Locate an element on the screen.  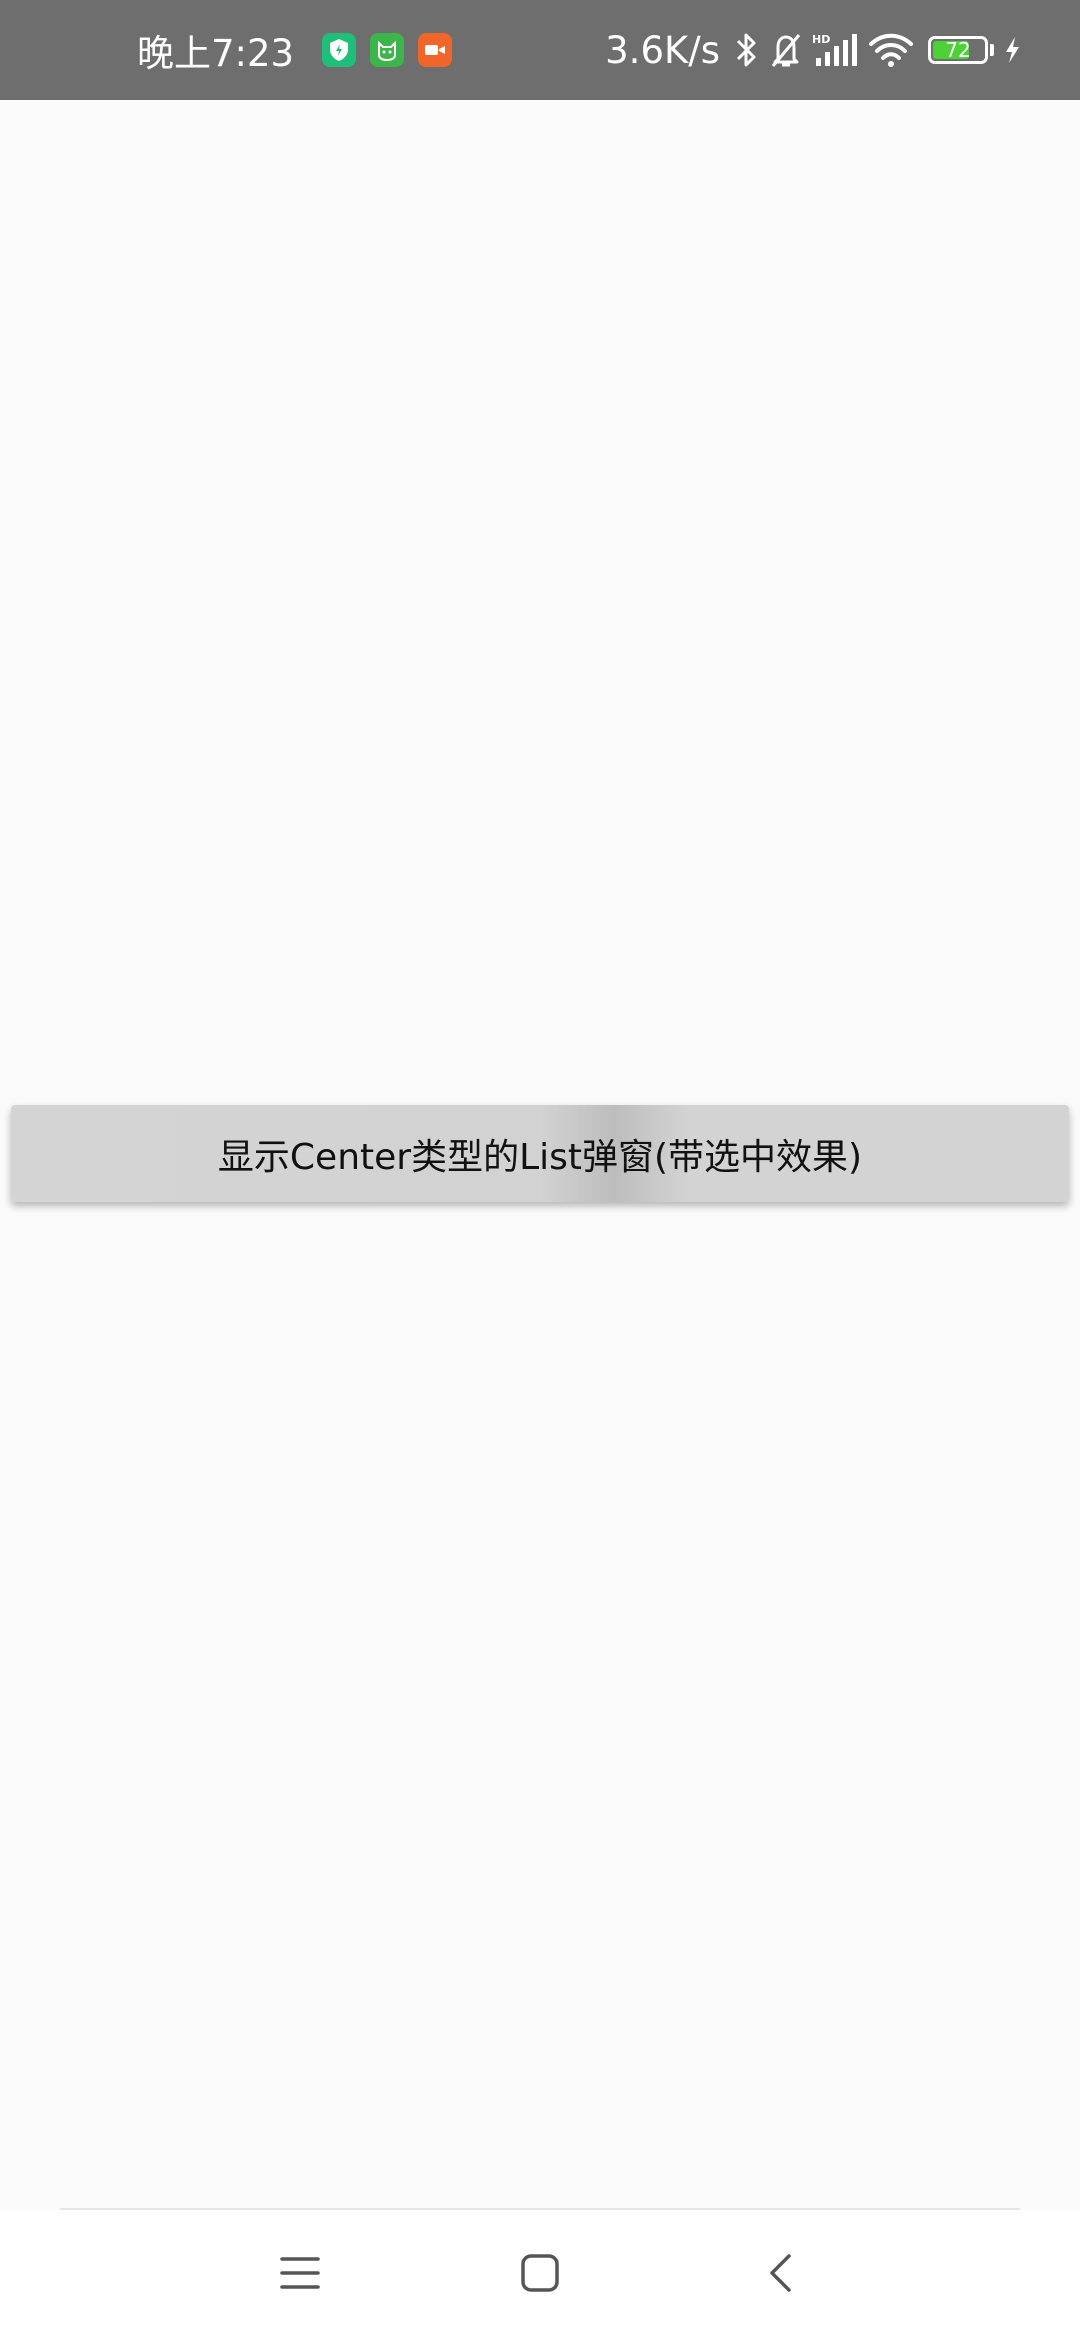
wifi-icon is located at coordinates (891, 50).